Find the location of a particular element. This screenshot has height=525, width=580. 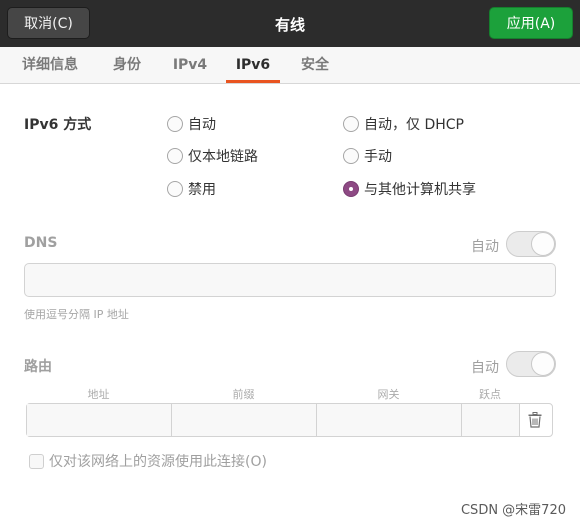

tab-ipv4: IPv4 is located at coordinates (190, 65).